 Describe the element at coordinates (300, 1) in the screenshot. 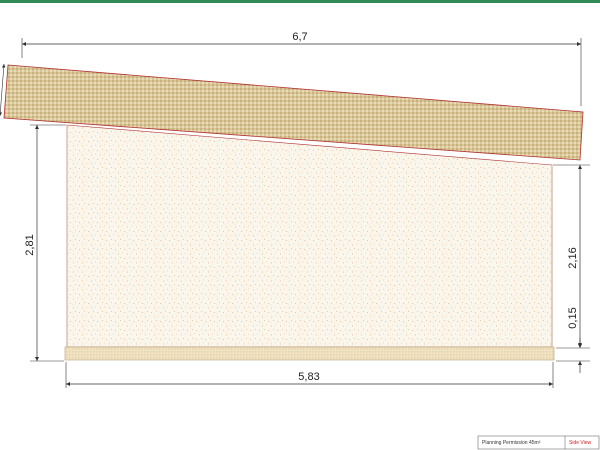

I see `top-border` at that location.